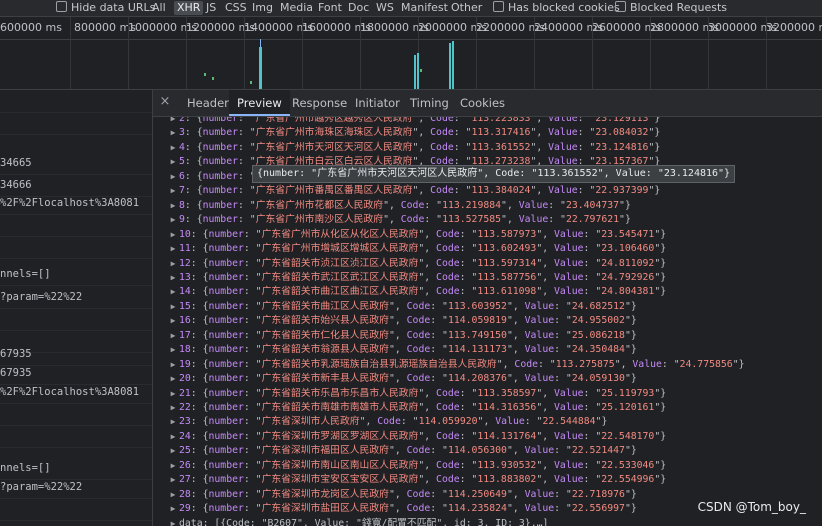 The height and width of the screenshot is (526, 822). Describe the element at coordinates (330, 8) in the screenshot. I see `type-filter-font: Font` at that location.